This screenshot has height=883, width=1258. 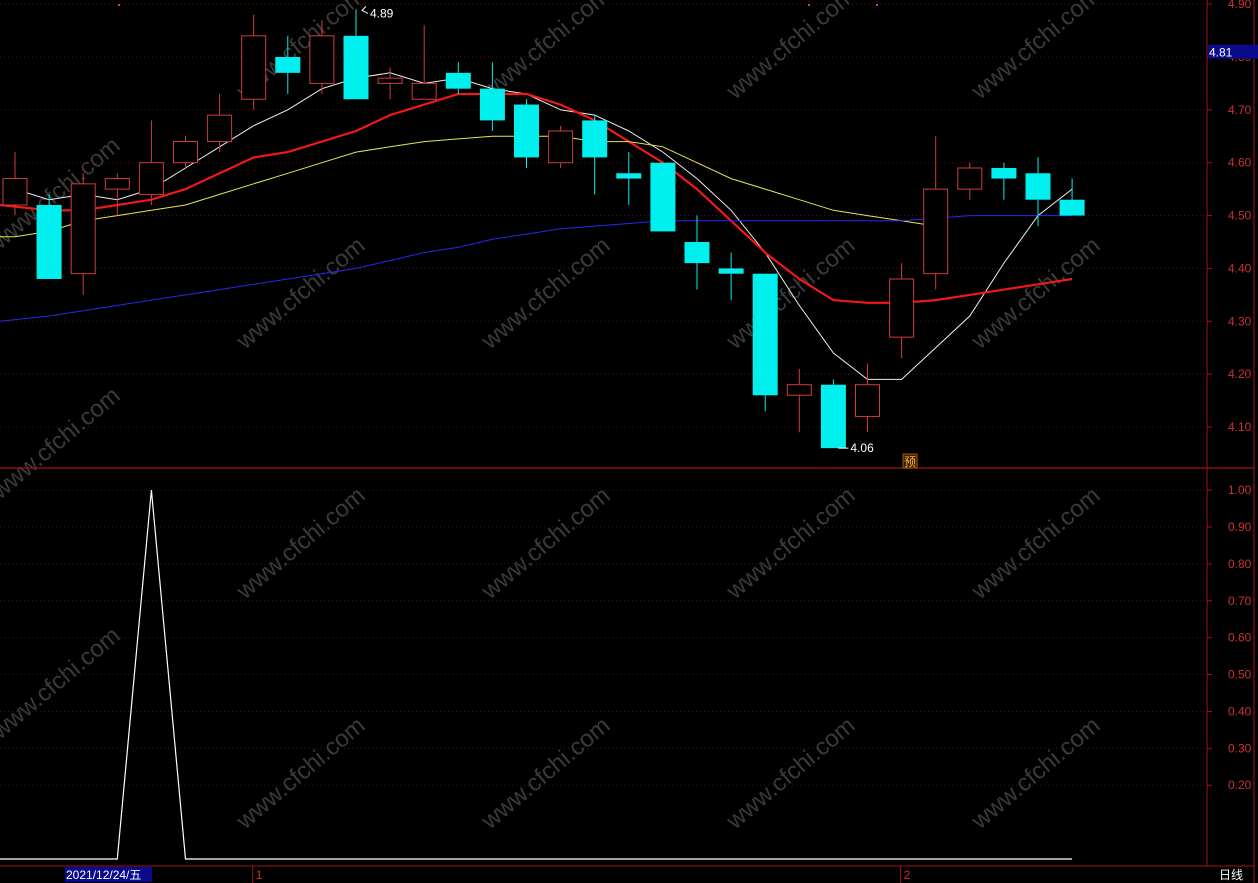 I want to click on y-tick-label: 1.00, so click(x=1240, y=490).